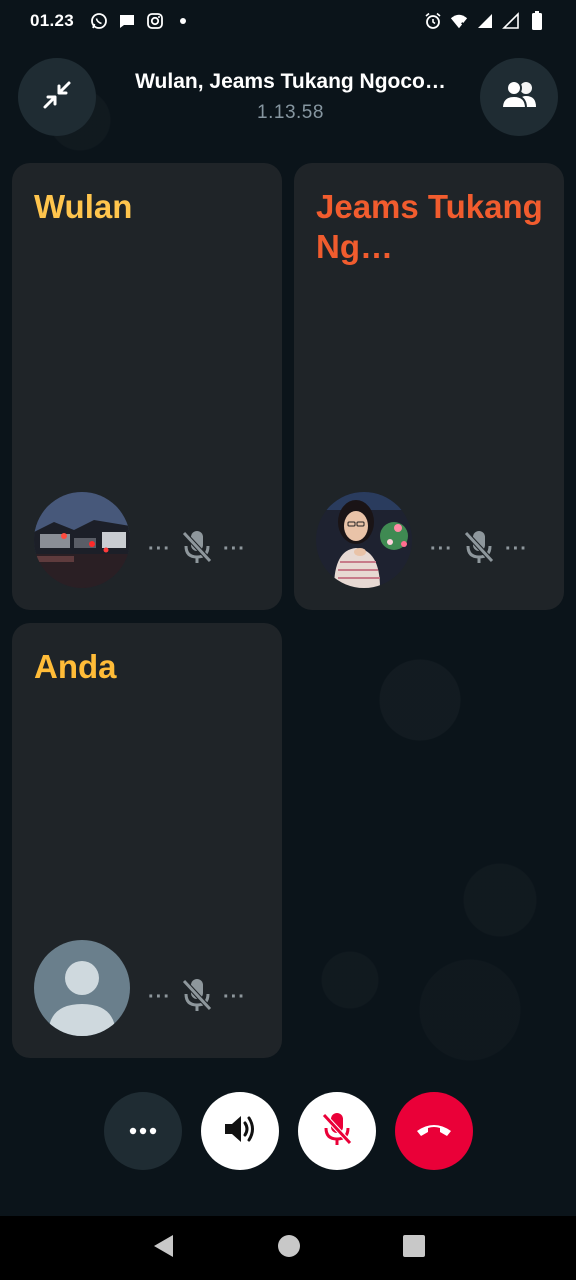 This screenshot has width=576, height=1280. I want to click on home-icon, so click(289, 1248).